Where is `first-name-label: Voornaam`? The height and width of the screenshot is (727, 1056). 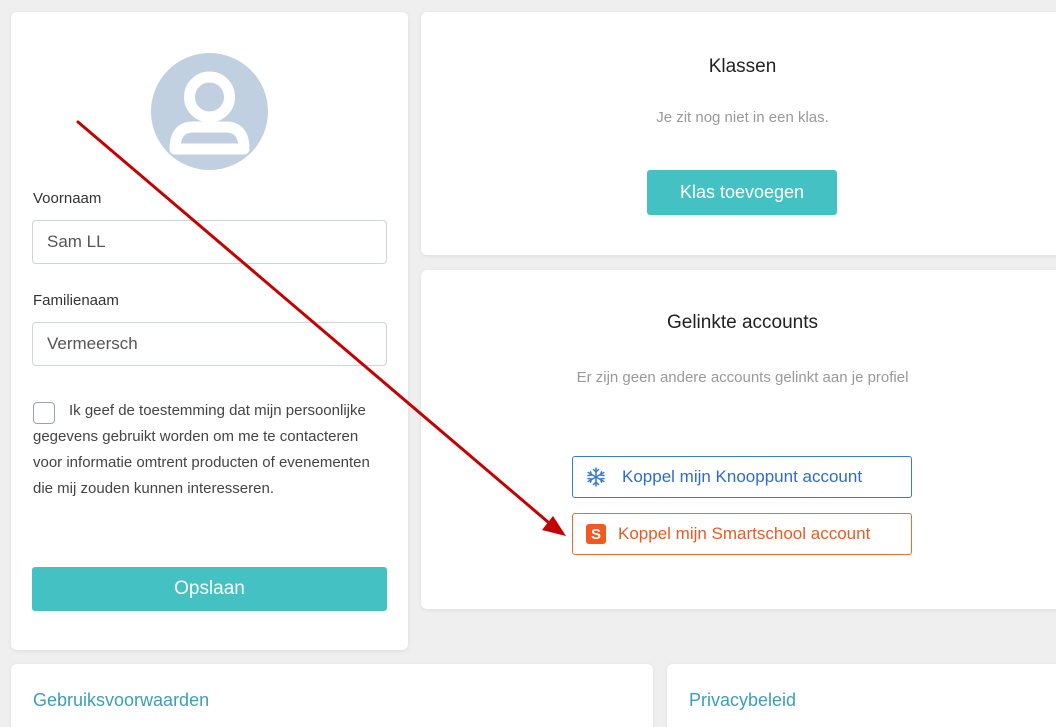 first-name-label: Voornaam is located at coordinates (67, 198).